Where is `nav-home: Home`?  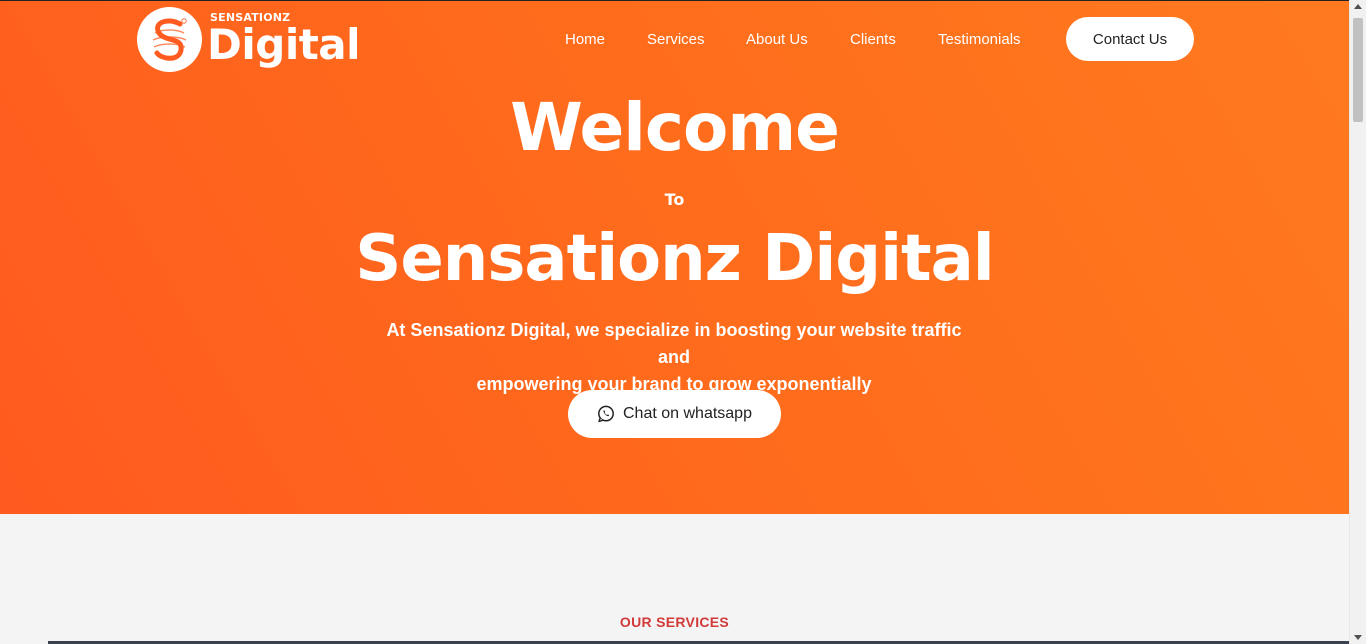 nav-home: Home is located at coordinates (585, 40).